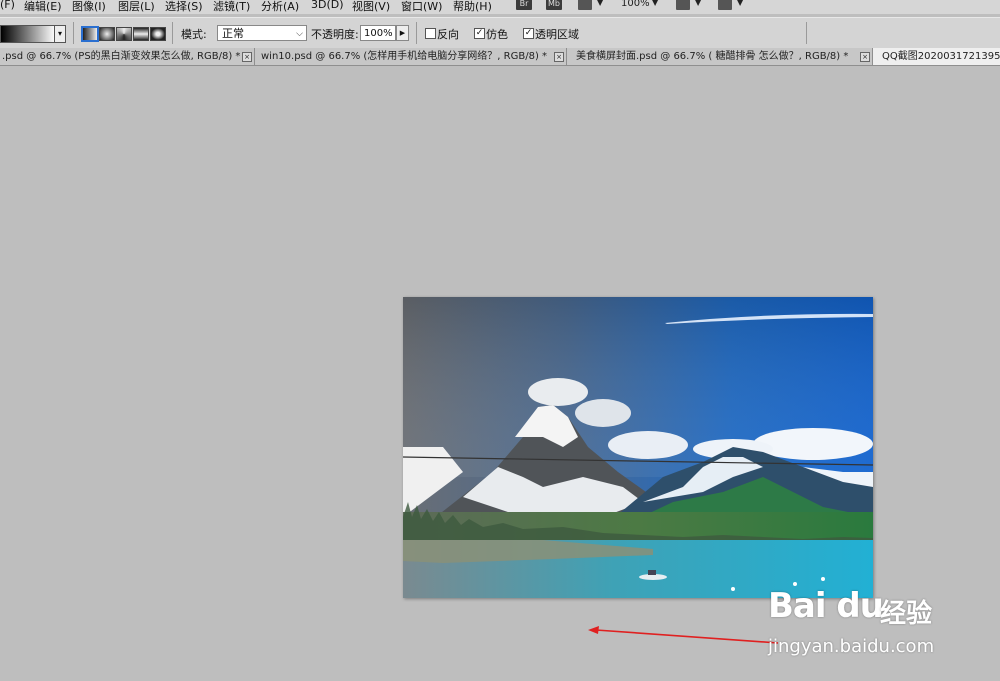  Describe the element at coordinates (851, 646) in the screenshot. I see `jingyan-url-watermark: jingyan.baidu.com` at that location.